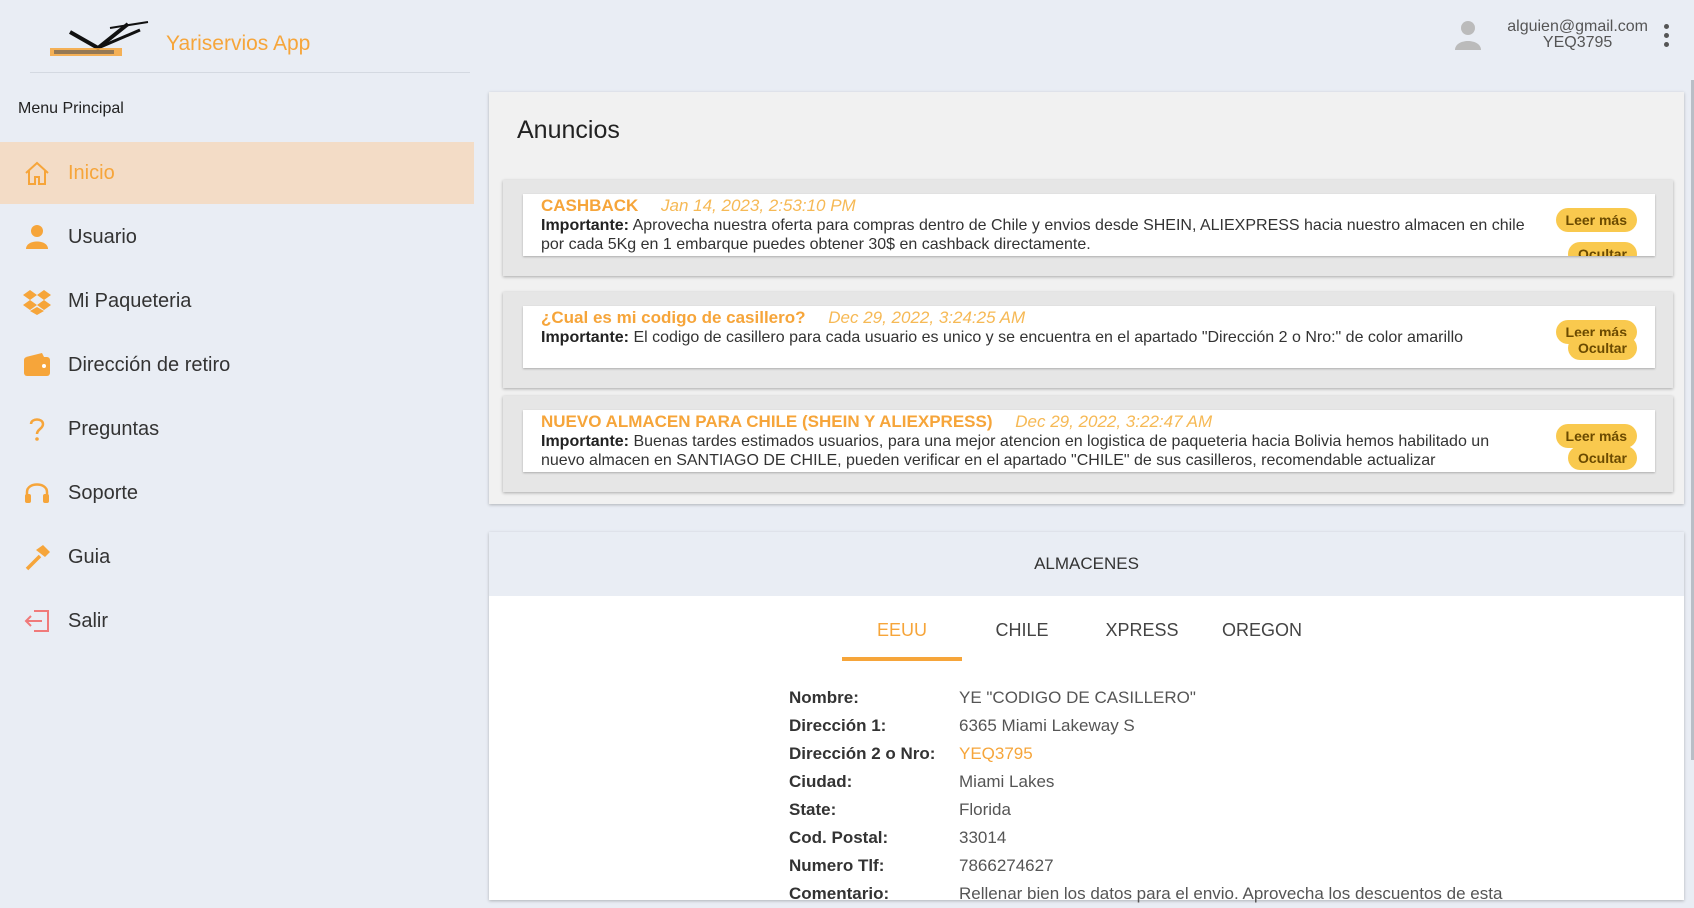 The image size is (1694, 908). What do you see at coordinates (673, 317) in the screenshot?
I see `announcement-title: ¿Cual es mi codigo de casillero?` at bounding box center [673, 317].